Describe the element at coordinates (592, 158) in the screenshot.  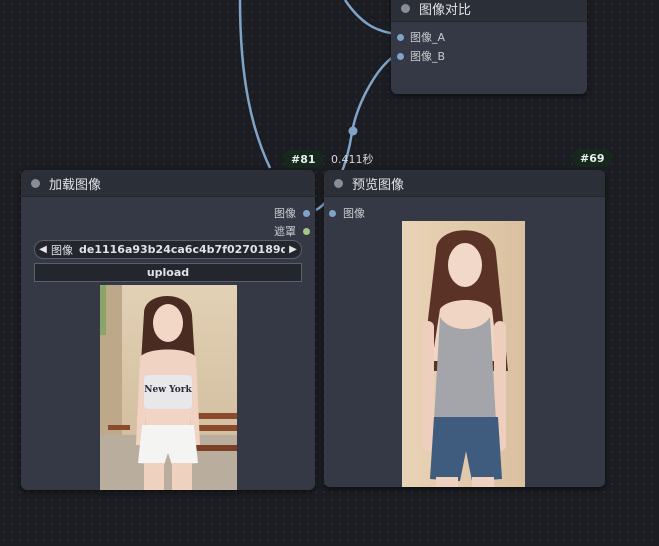
I see `node-id-badge: #69` at that location.